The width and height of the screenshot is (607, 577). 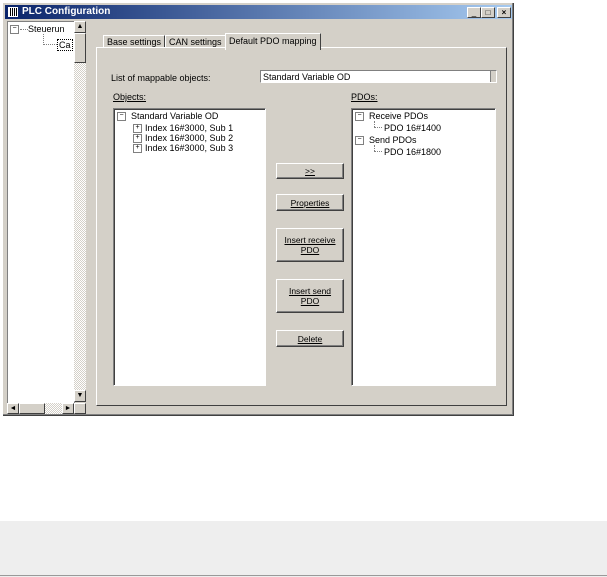 I want to click on properties-button: Properties, so click(x=310, y=202).